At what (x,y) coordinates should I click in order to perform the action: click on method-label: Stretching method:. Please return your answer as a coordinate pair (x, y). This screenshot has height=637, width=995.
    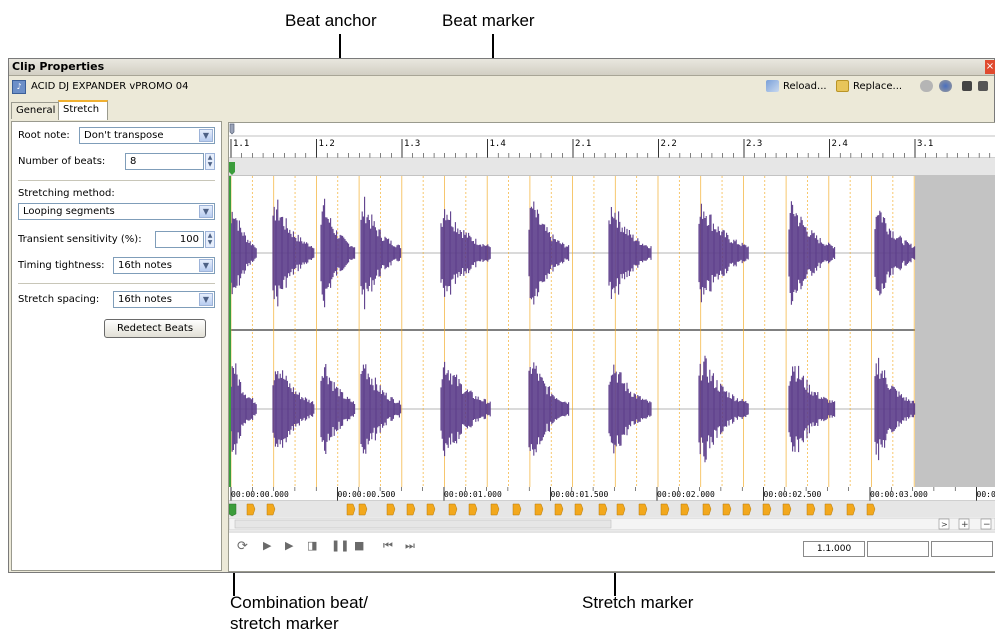
    Looking at the image, I should click on (66, 193).